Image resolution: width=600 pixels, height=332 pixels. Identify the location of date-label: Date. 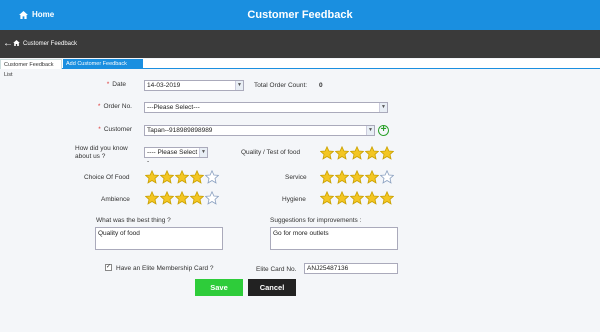
(119, 84).